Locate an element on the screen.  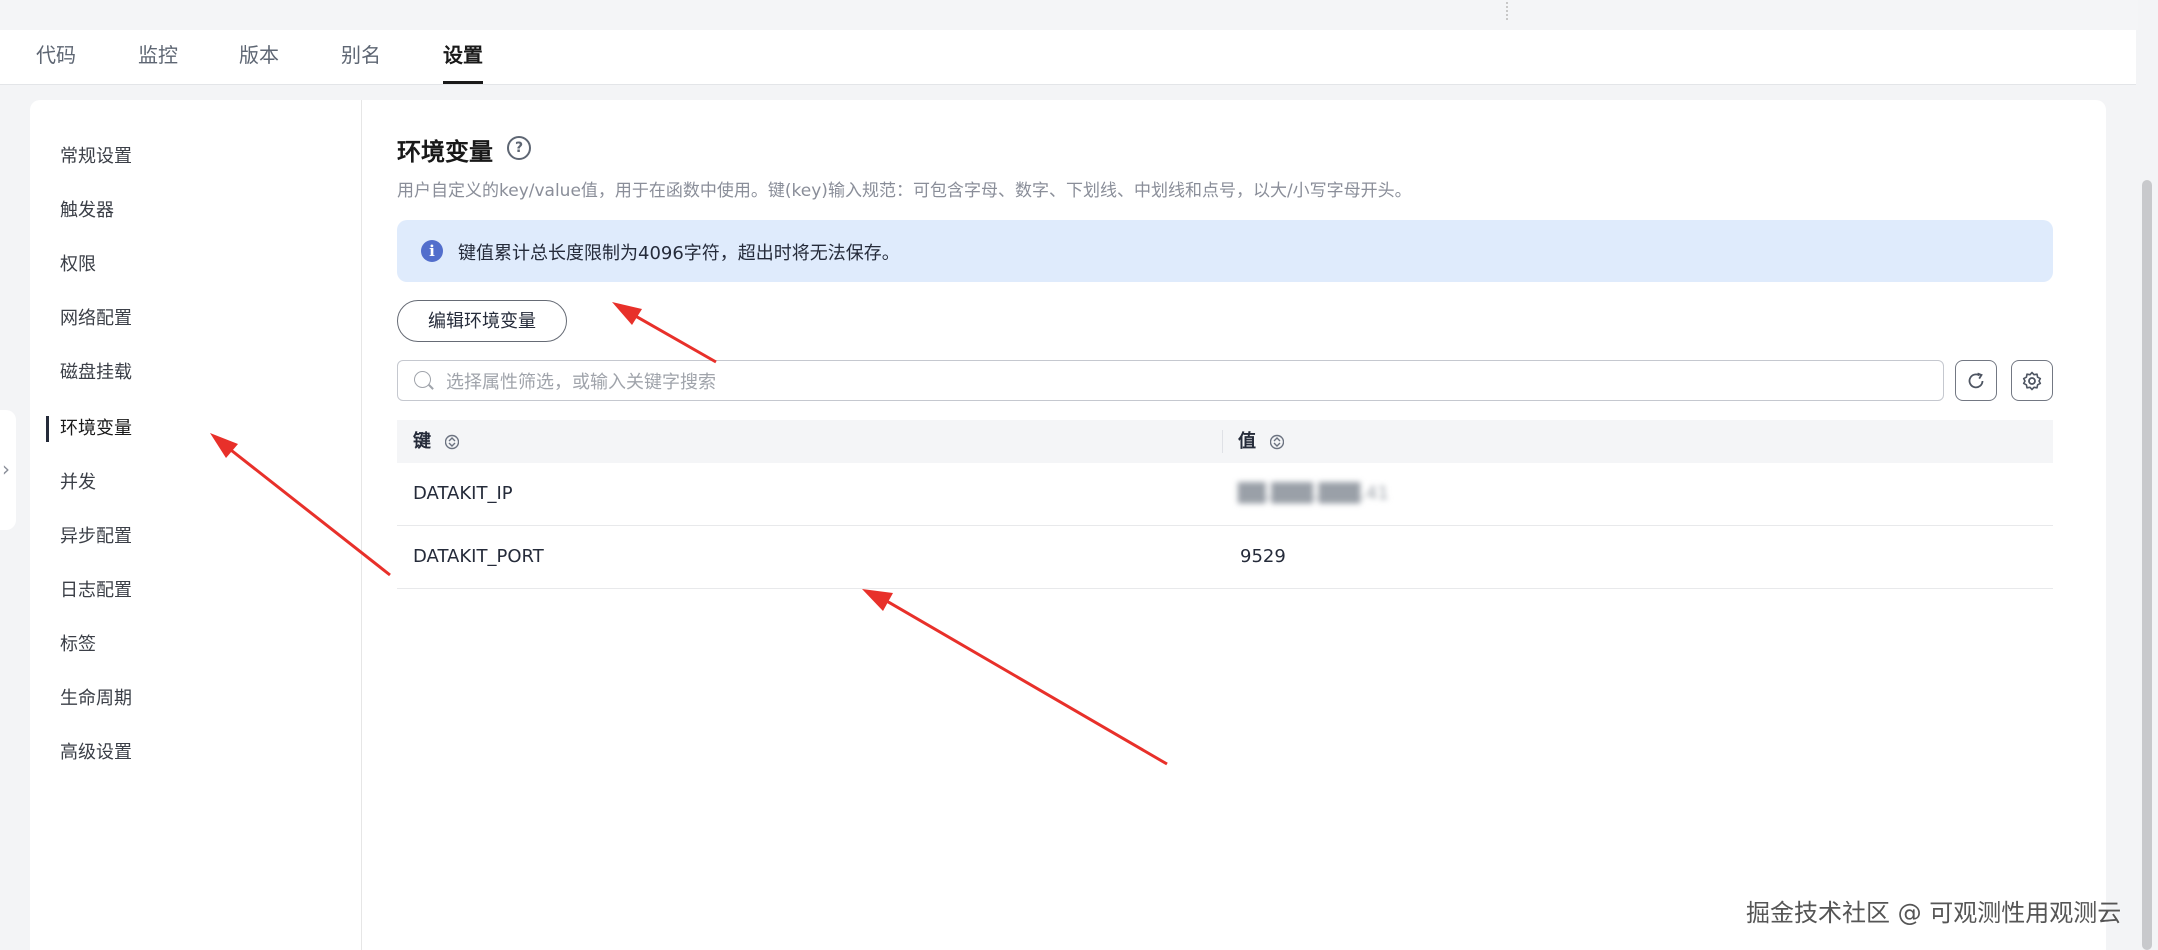
cell-key: DATAKIT_PORT is located at coordinates (478, 556).